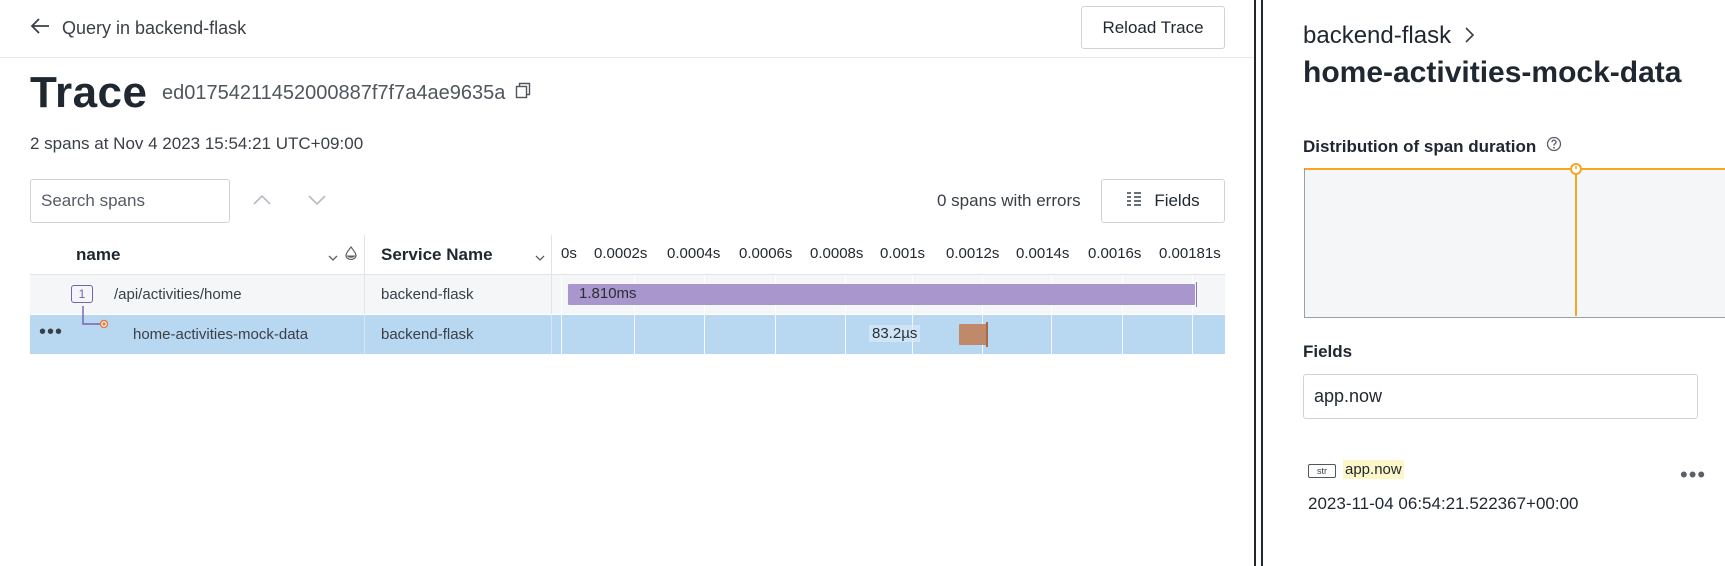 Image resolution: width=1725 pixels, height=566 pixels. I want to click on span-name: /api/activities/home, so click(178, 294).